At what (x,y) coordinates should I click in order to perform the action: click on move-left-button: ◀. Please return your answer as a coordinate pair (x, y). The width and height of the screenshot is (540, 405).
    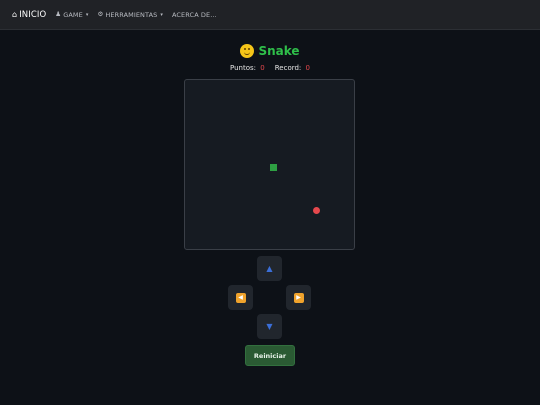
    Looking at the image, I should click on (240, 297).